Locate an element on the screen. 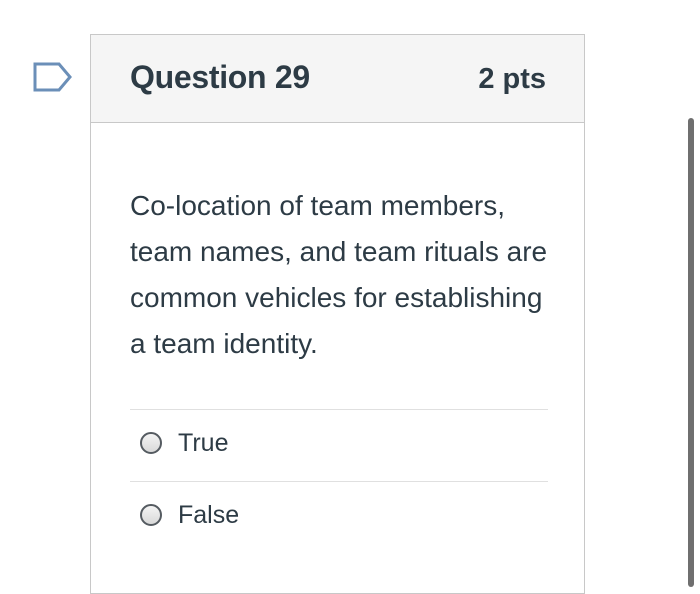 The image size is (700, 594). answer-option-true: True is located at coordinates (339, 446).